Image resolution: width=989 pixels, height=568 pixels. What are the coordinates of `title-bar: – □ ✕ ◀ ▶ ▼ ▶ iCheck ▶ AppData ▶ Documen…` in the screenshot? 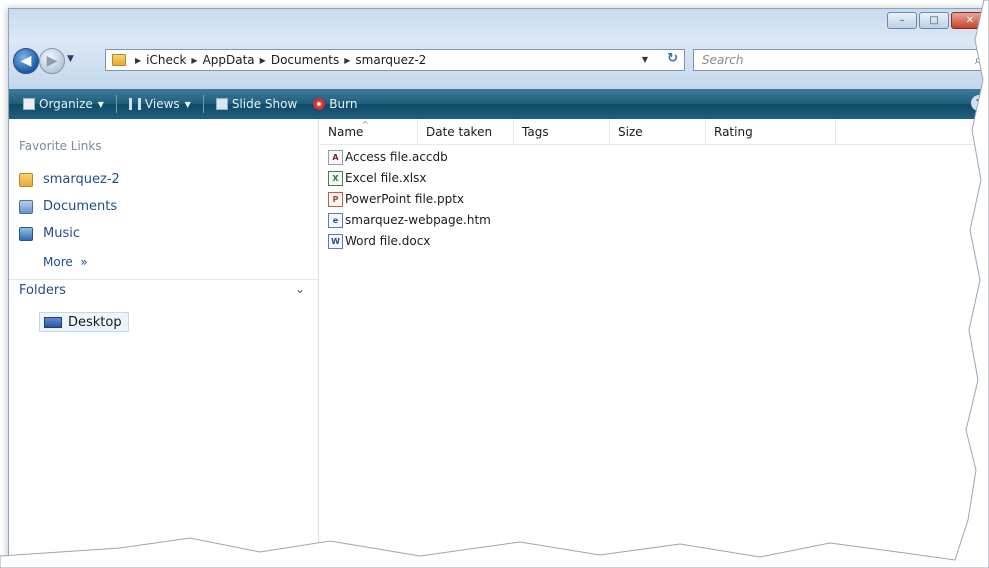 It's located at (499, 49).